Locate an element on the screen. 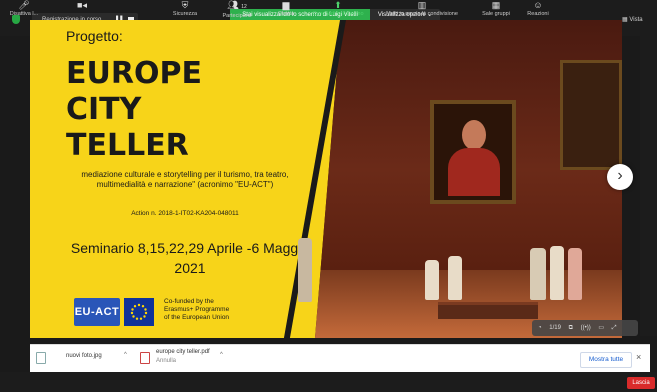 The height and width of the screenshot is (392, 657). breakout-icon: ▦ is located at coordinates (496, 5).